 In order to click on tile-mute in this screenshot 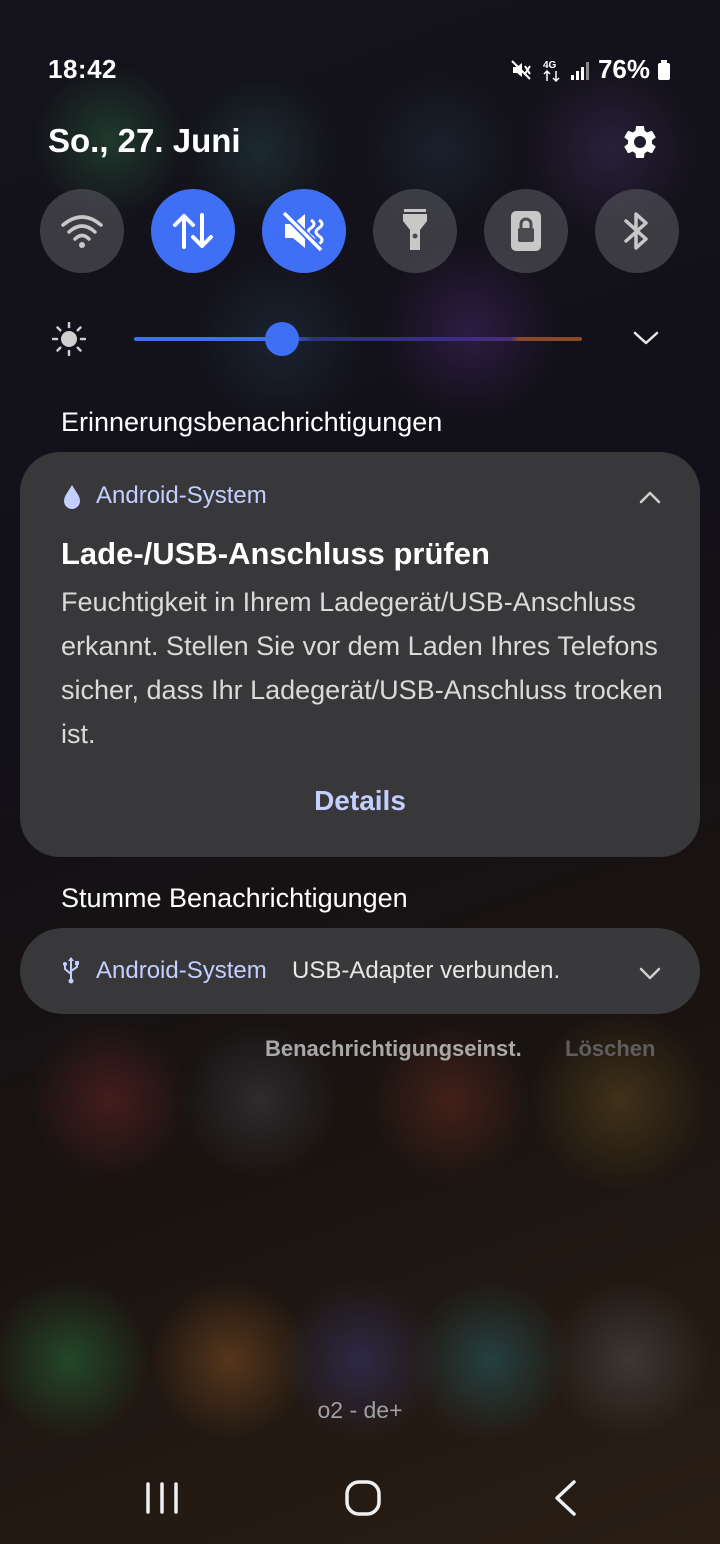, I will do `click(304, 231)`.